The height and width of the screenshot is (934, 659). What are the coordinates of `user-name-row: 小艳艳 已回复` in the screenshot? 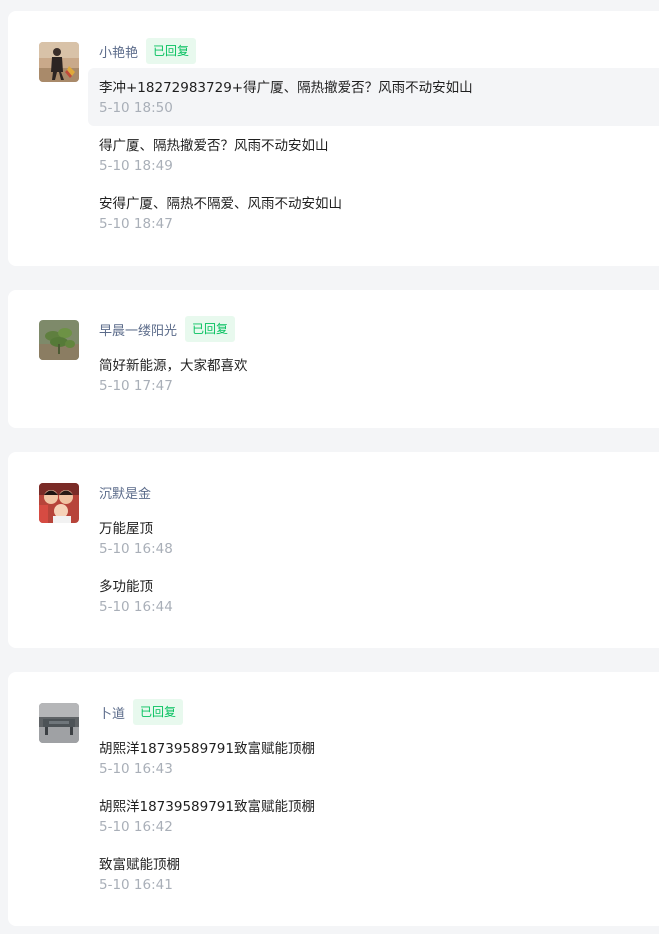 It's located at (148, 51).